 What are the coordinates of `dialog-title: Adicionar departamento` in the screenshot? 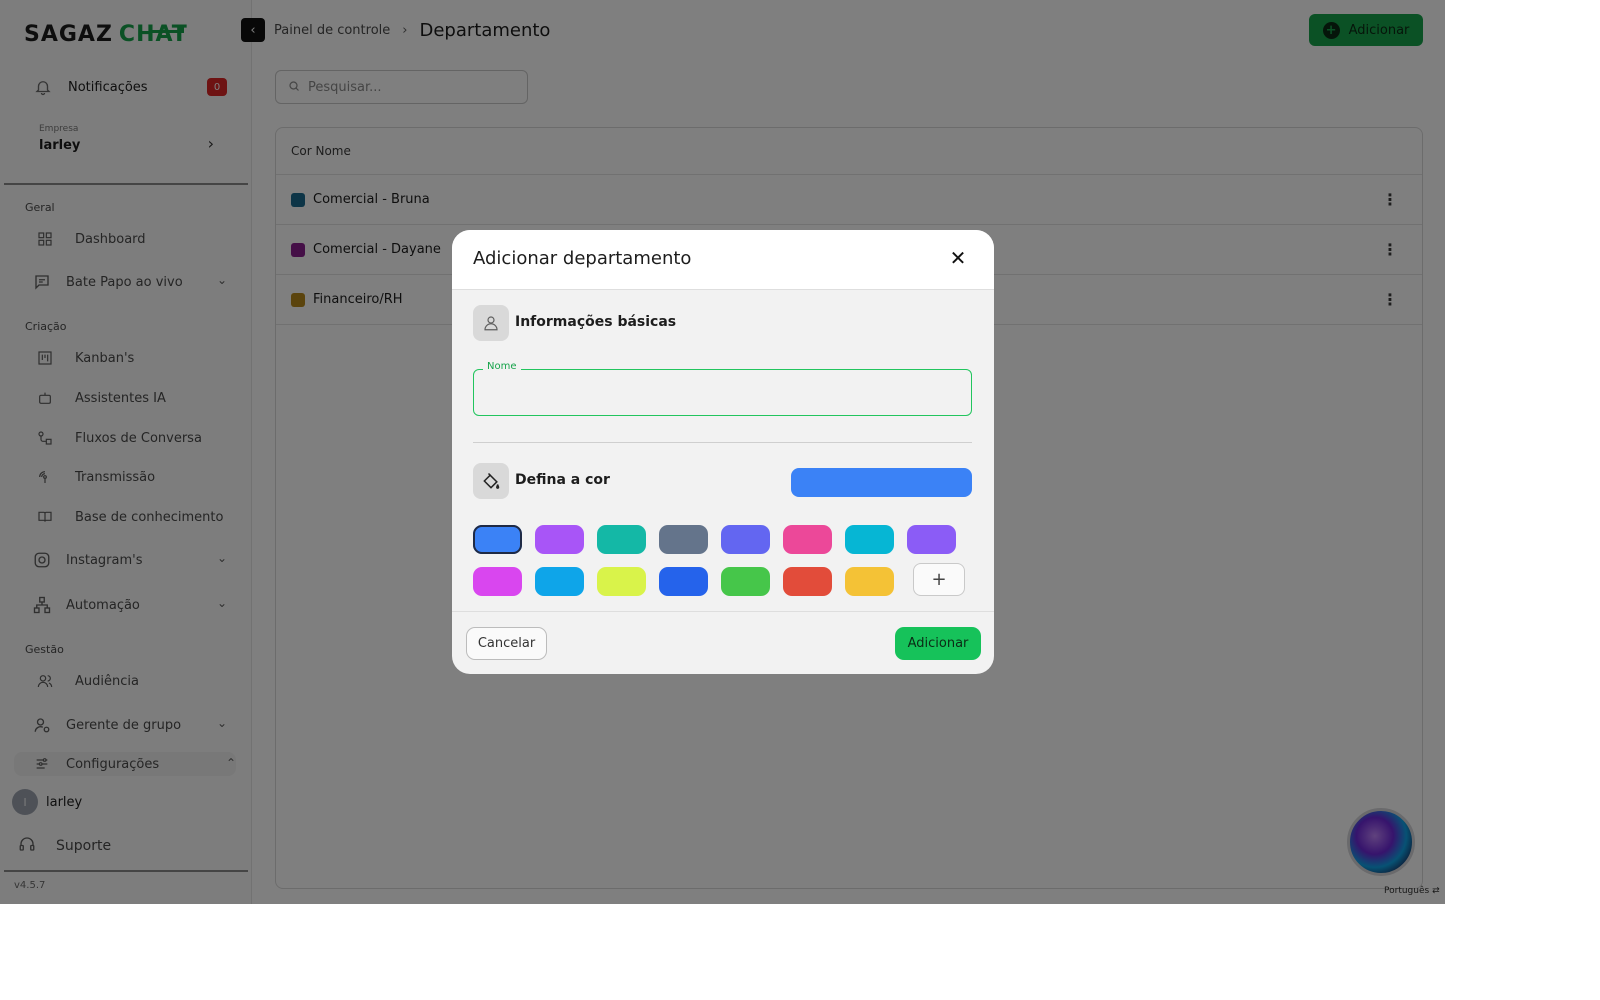 It's located at (582, 258).